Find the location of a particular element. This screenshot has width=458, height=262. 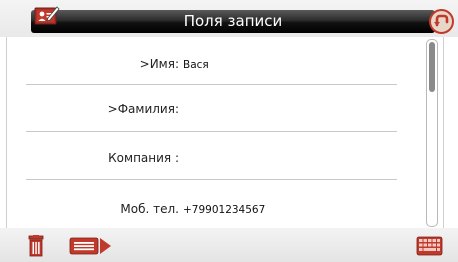

field-row-name: >Имя: Вася is located at coordinates (202, 64).